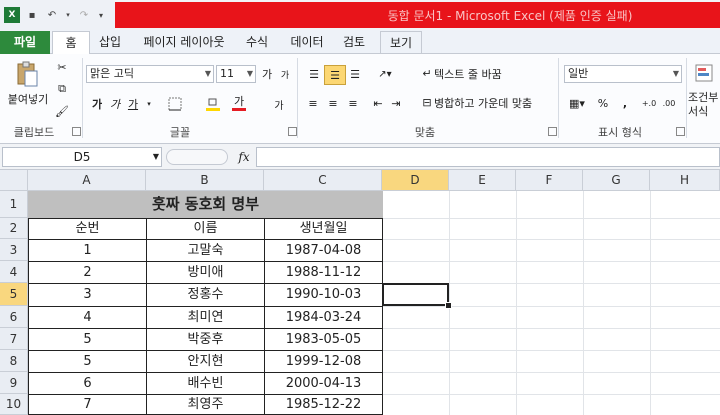  I want to click on bold-button: 가, so click(97, 104).